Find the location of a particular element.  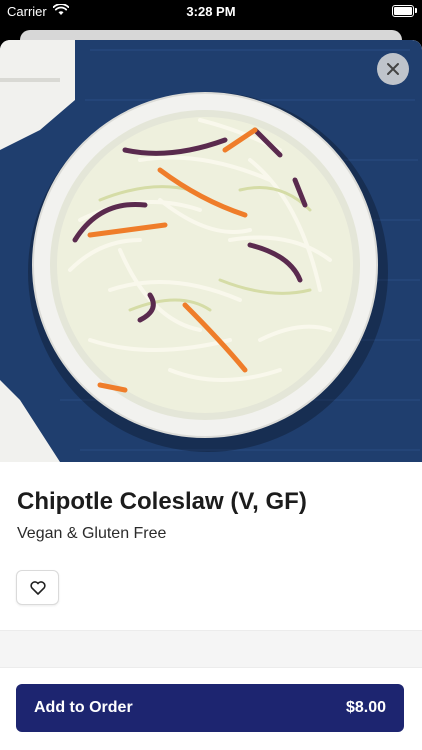

battery-tip is located at coordinates (416, 10).